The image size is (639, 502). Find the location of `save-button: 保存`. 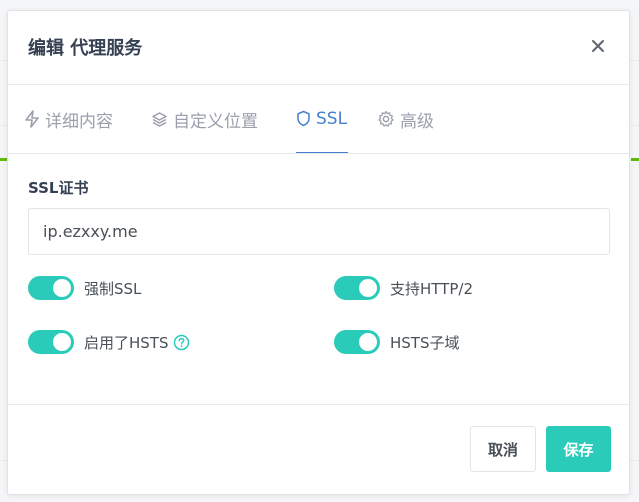

save-button: 保存 is located at coordinates (578, 449).